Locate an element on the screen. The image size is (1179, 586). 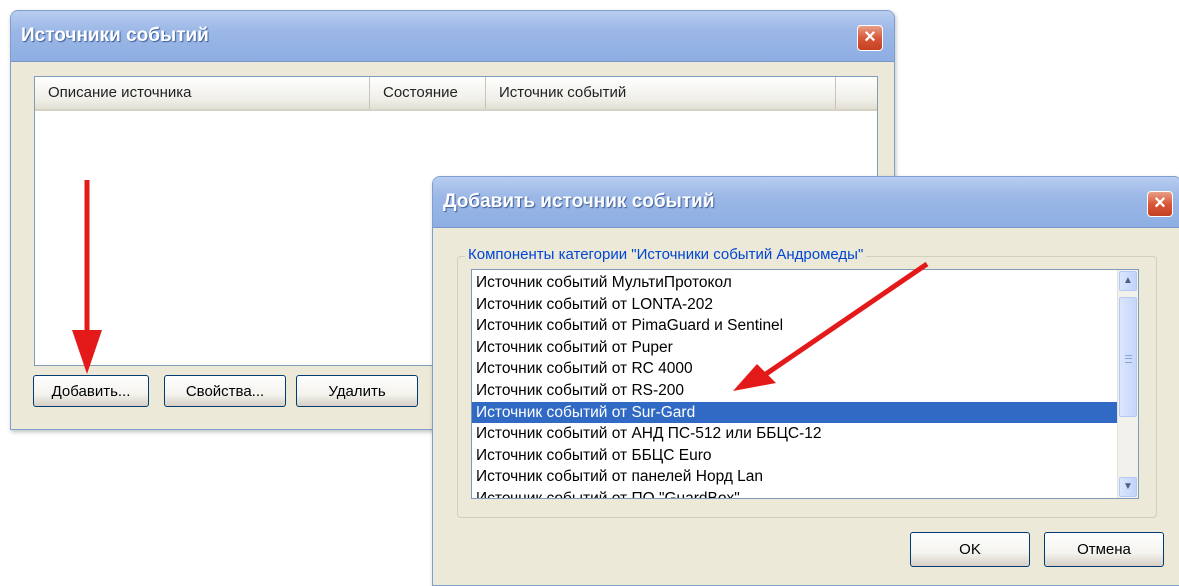
arrow-to-surgard-item-icon is located at coordinates (831, 326).